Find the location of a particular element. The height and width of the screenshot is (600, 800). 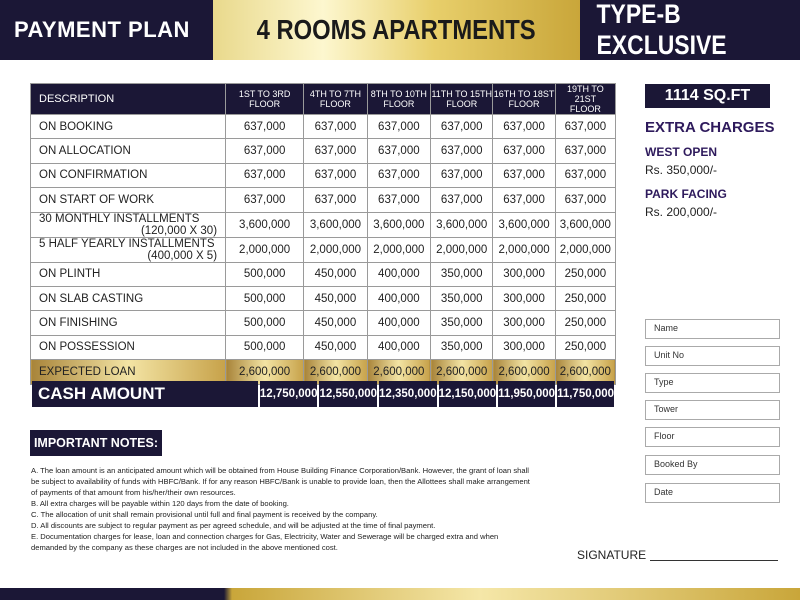

date-field: Date is located at coordinates (712, 493).